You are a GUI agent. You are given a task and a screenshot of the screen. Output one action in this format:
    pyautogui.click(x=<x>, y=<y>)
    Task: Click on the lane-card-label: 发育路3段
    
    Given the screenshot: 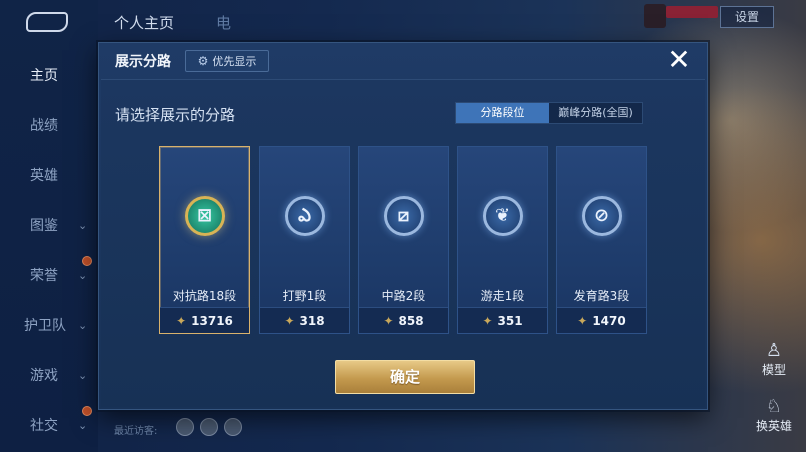 What is the action you would take?
    pyautogui.click(x=601, y=296)
    